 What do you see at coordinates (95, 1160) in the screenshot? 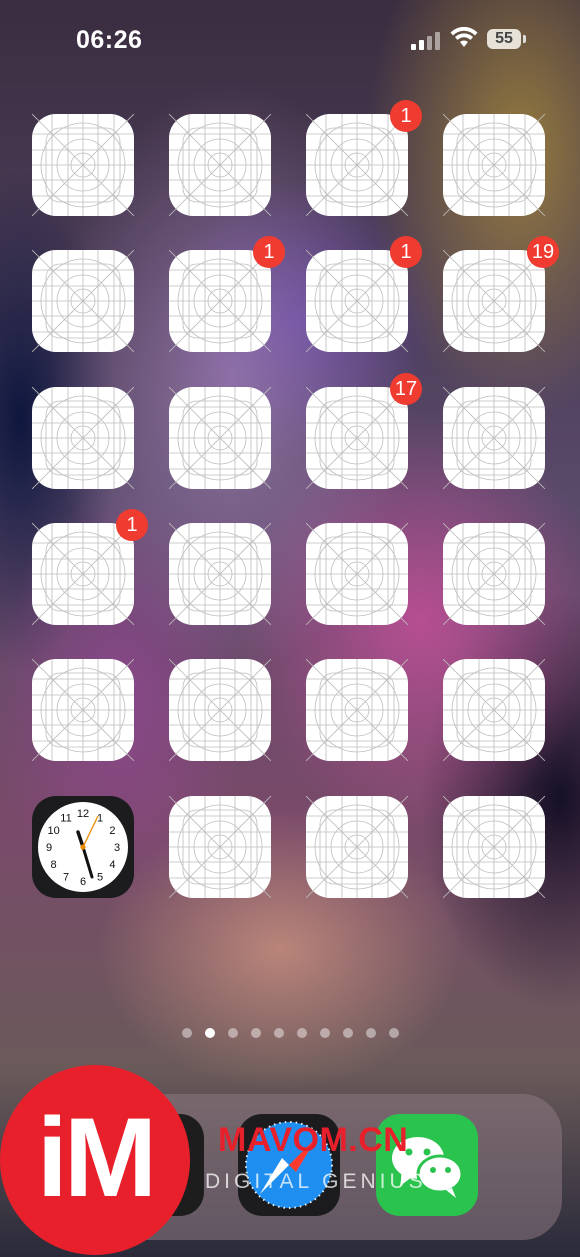
I see `watermark-logo: iM` at bounding box center [95, 1160].